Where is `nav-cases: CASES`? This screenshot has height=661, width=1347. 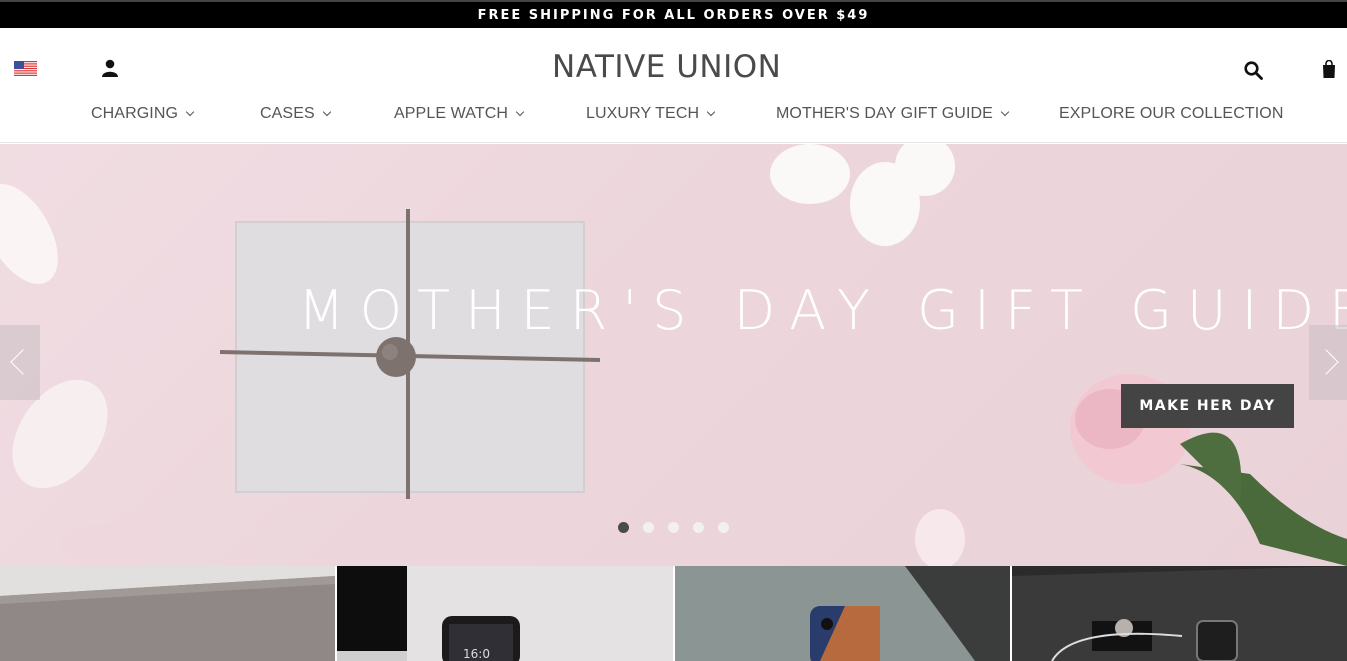 nav-cases: CASES is located at coordinates (295, 114).